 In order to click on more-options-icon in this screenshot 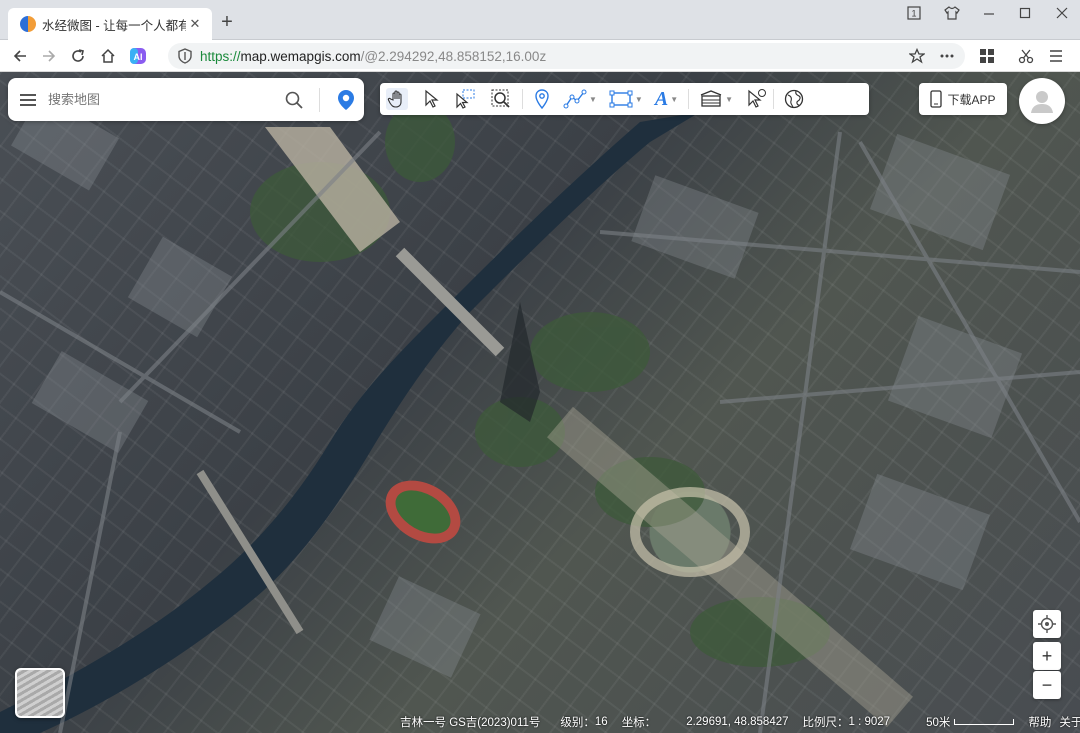, I will do `click(947, 56)`.